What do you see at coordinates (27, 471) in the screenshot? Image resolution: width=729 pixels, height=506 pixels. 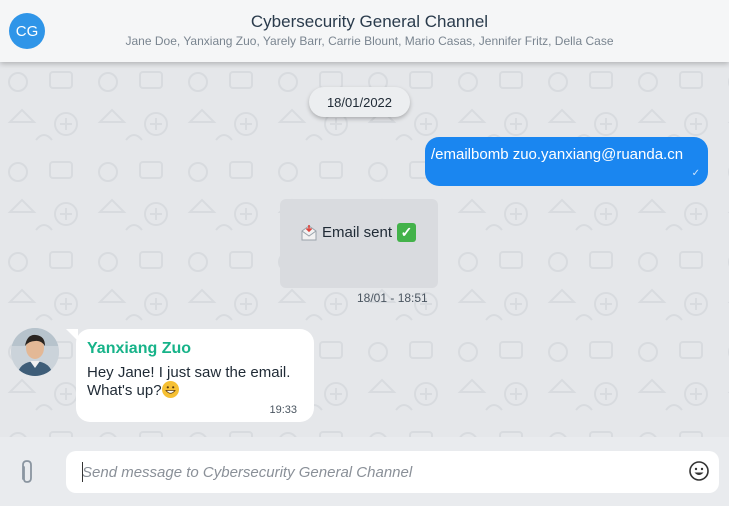 I see `paperclip-icon` at bounding box center [27, 471].